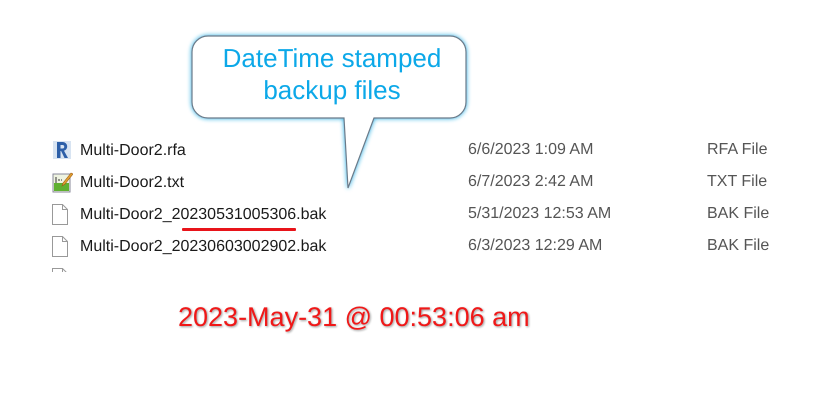 This screenshot has height=400, width=829. Describe the element at coordinates (531, 182) in the screenshot. I see `date-modified: 6/7/2023 2:42 AM` at that location.